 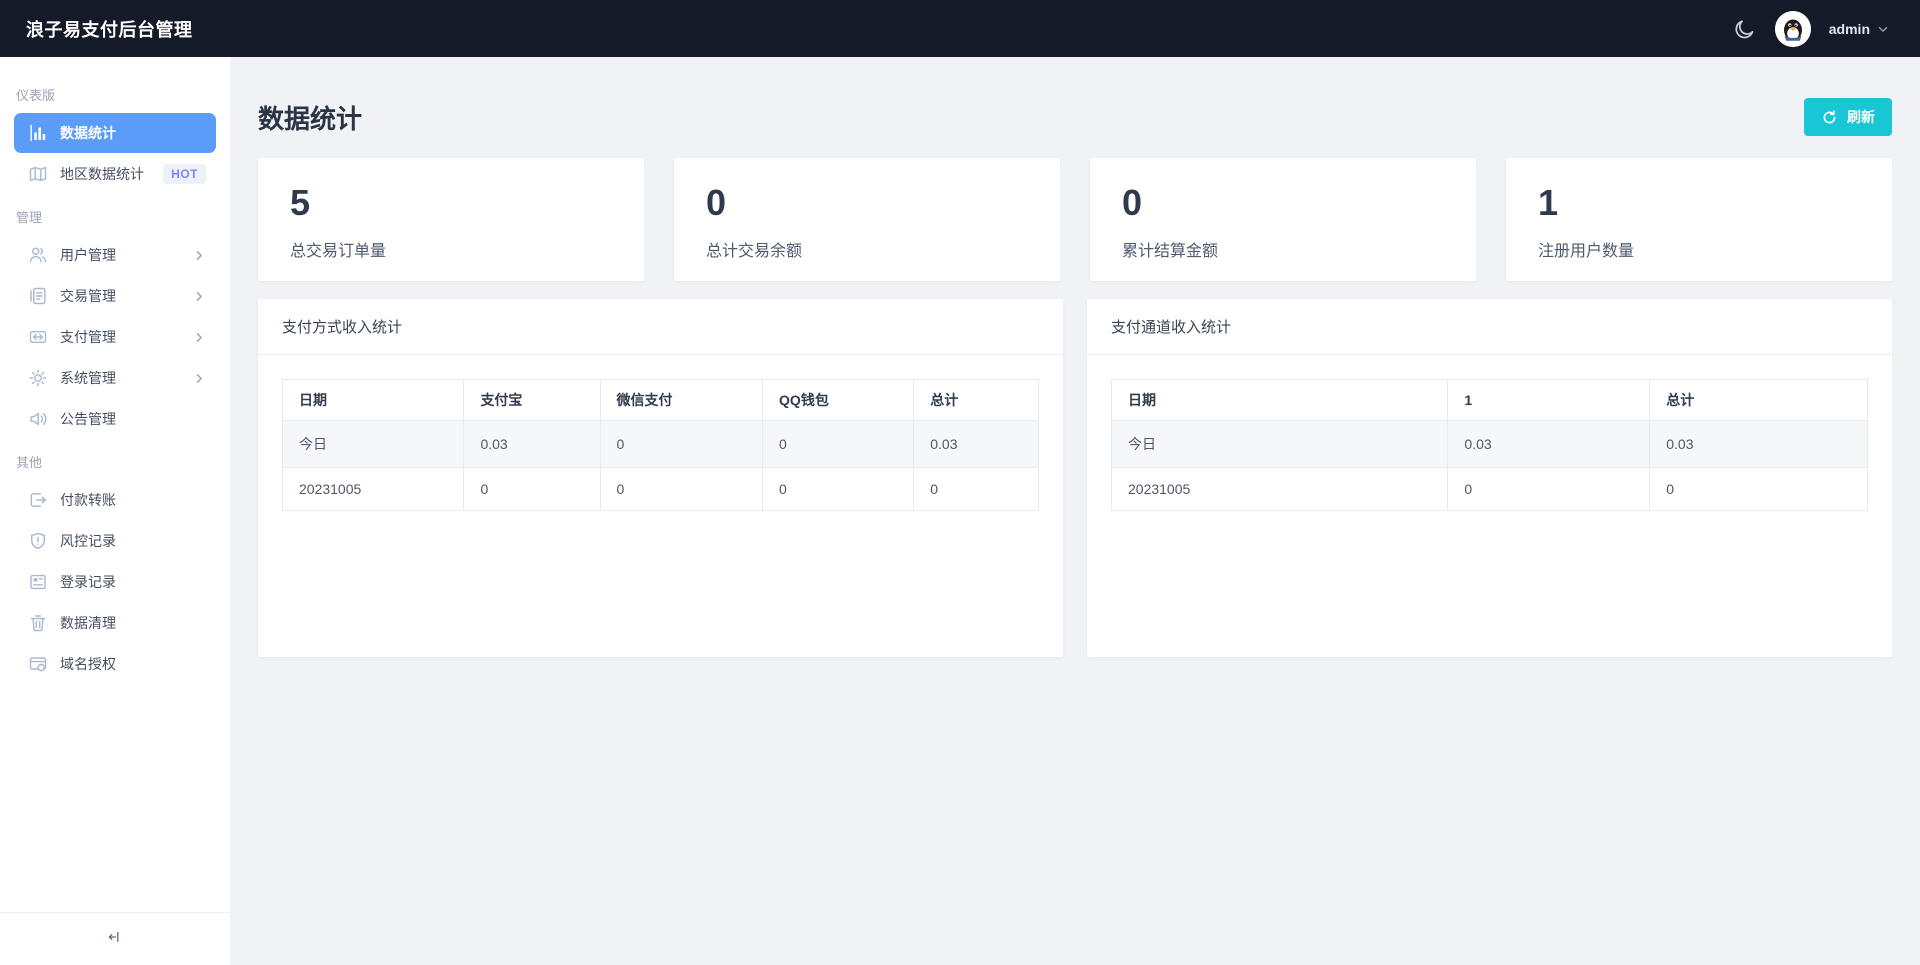 What do you see at coordinates (1279, 444) in the screenshot?
I see `table-cell: 今日` at bounding box center [1279, 444].